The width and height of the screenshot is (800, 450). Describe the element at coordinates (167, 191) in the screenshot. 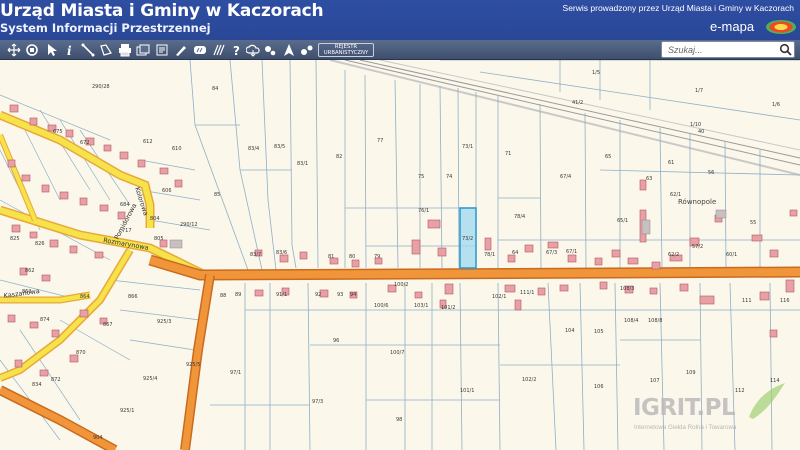

I see `plot-label: 606` at that location.